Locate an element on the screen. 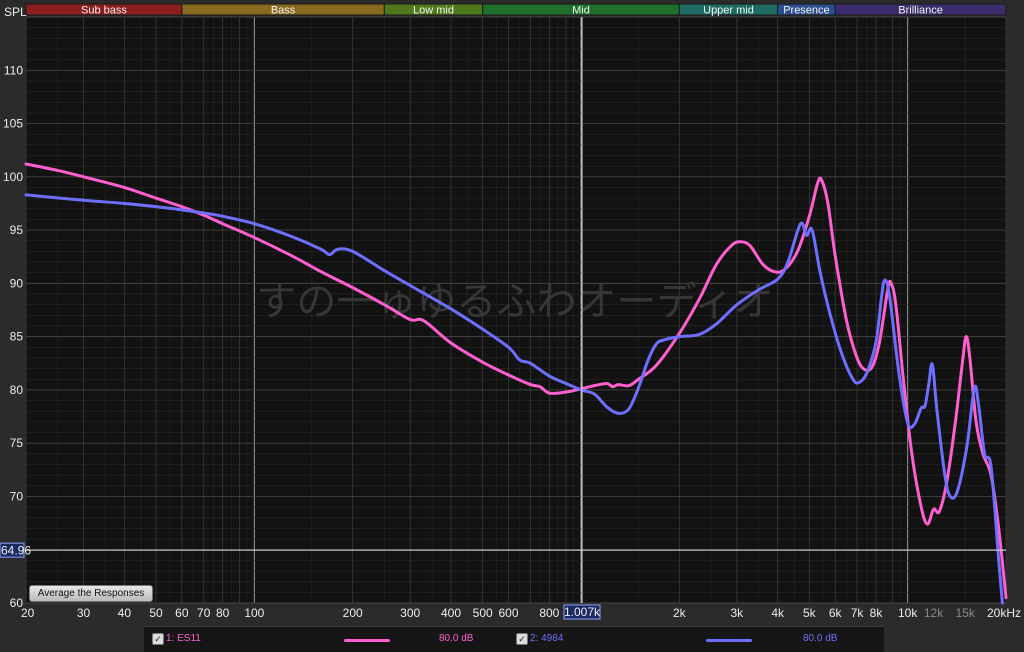  x-tick-label: 6k is located at coordinates (836, 613).